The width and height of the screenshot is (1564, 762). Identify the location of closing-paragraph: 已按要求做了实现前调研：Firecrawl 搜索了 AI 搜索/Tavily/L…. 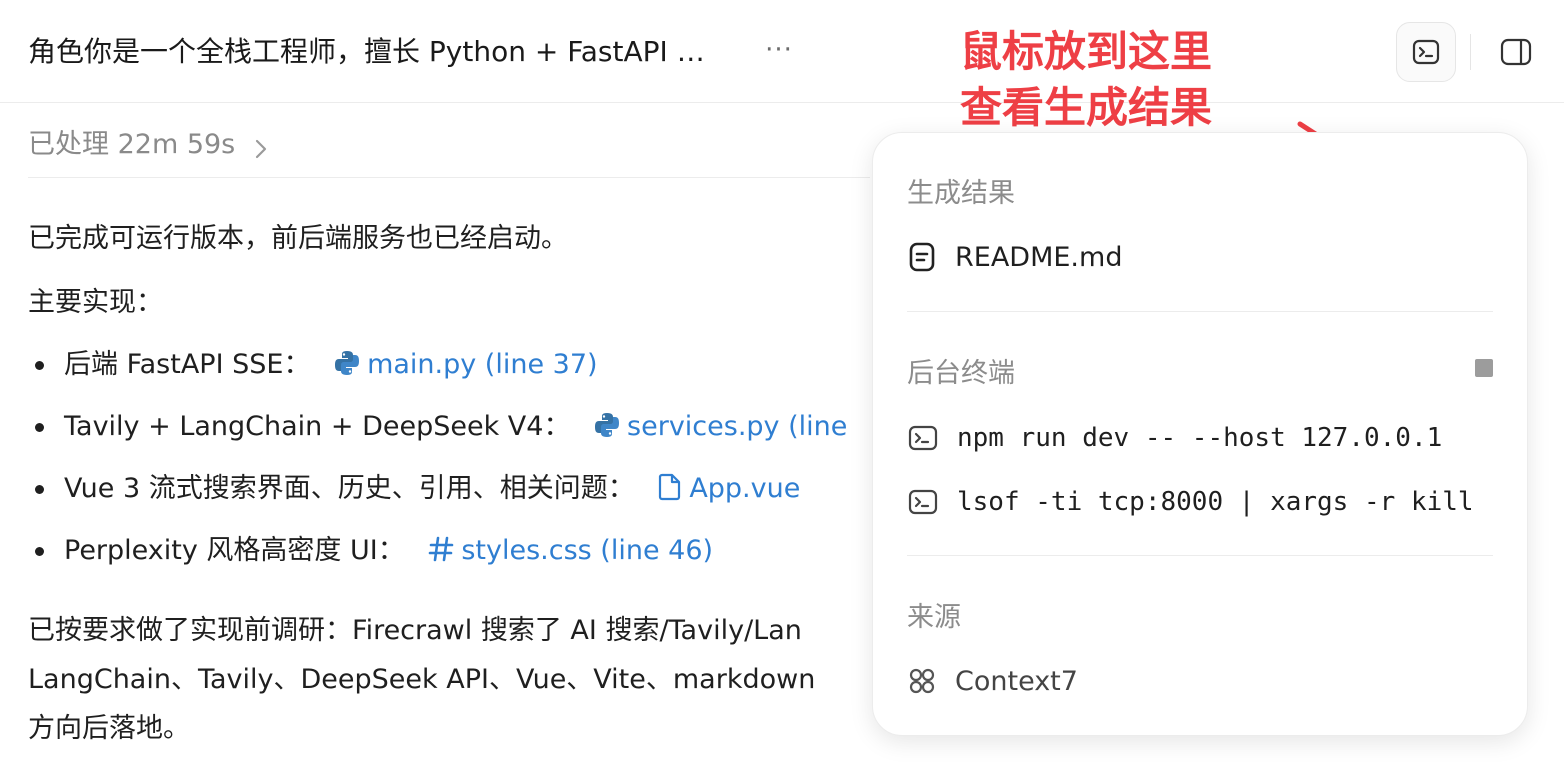
(449, 679).